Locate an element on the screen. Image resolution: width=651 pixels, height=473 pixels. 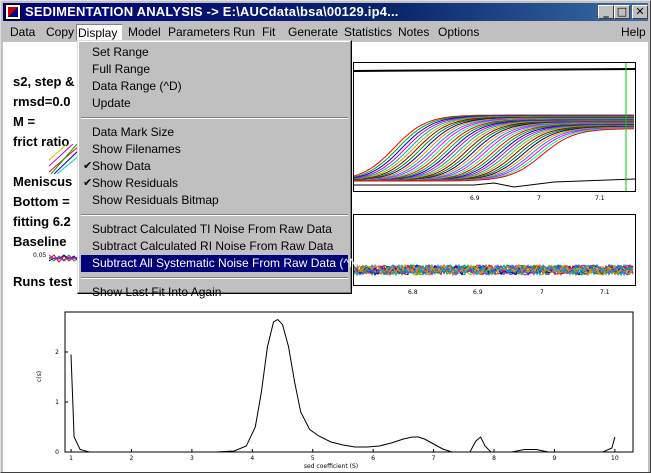
x-tick-label: 5 is located at coordinates (313, 458).